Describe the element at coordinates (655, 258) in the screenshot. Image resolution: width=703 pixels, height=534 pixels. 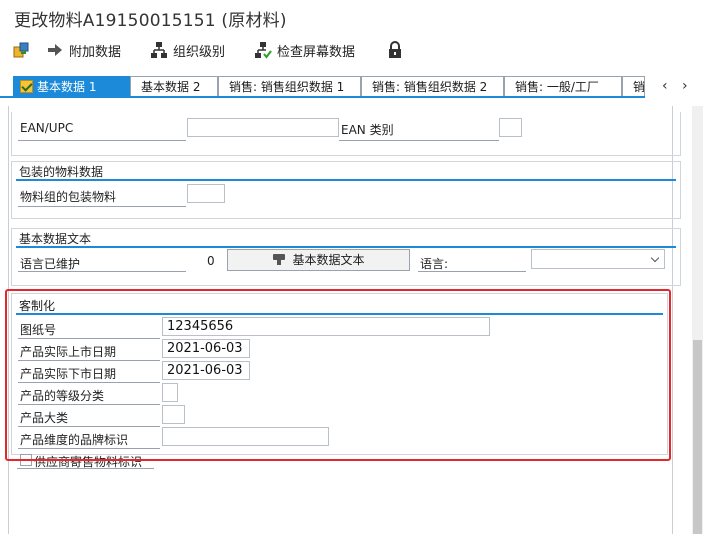
I see `chevron-down-icon` at that location.